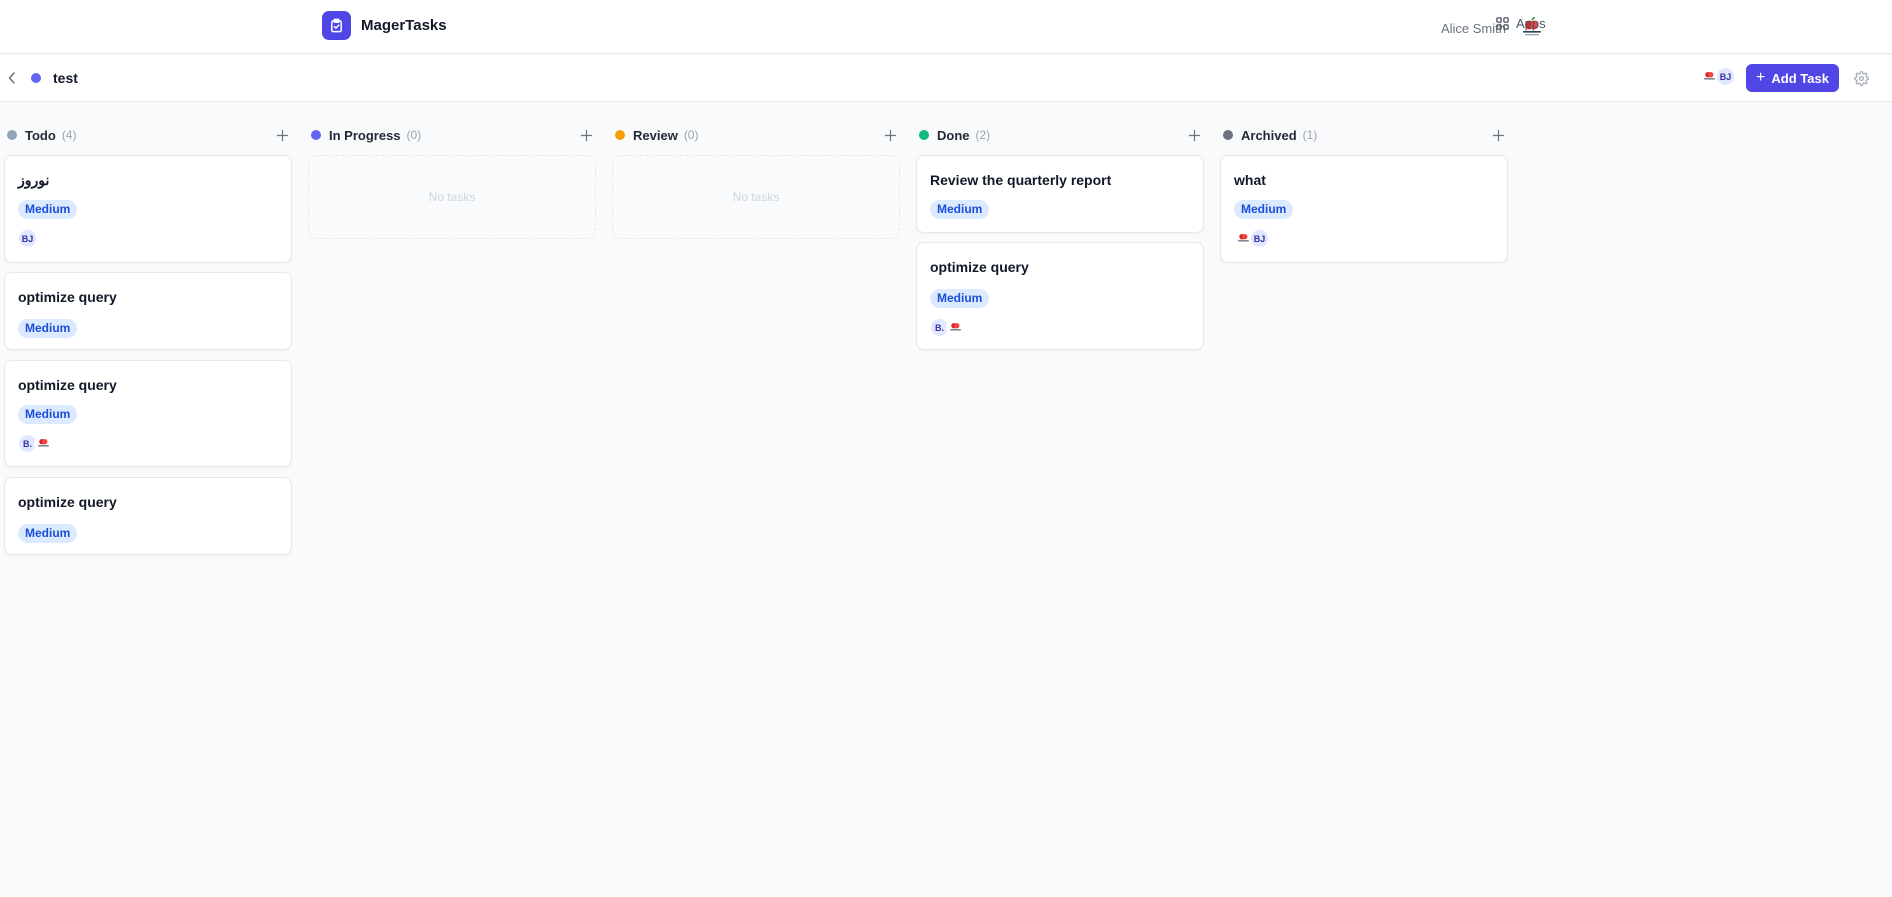 Image resolution: width=1892 pixels, height=897 pixels. Describe the element at coordinates (1800, 78) in the screenshot. I see `add-task-label: Add Task` at that location.